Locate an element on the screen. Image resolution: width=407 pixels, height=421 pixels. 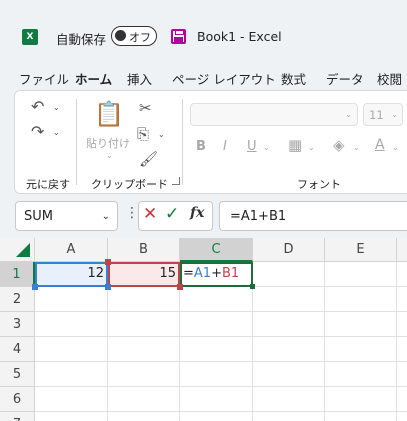
copy-dropdown-icon: ⌄ is located at coordinates (161, 134).